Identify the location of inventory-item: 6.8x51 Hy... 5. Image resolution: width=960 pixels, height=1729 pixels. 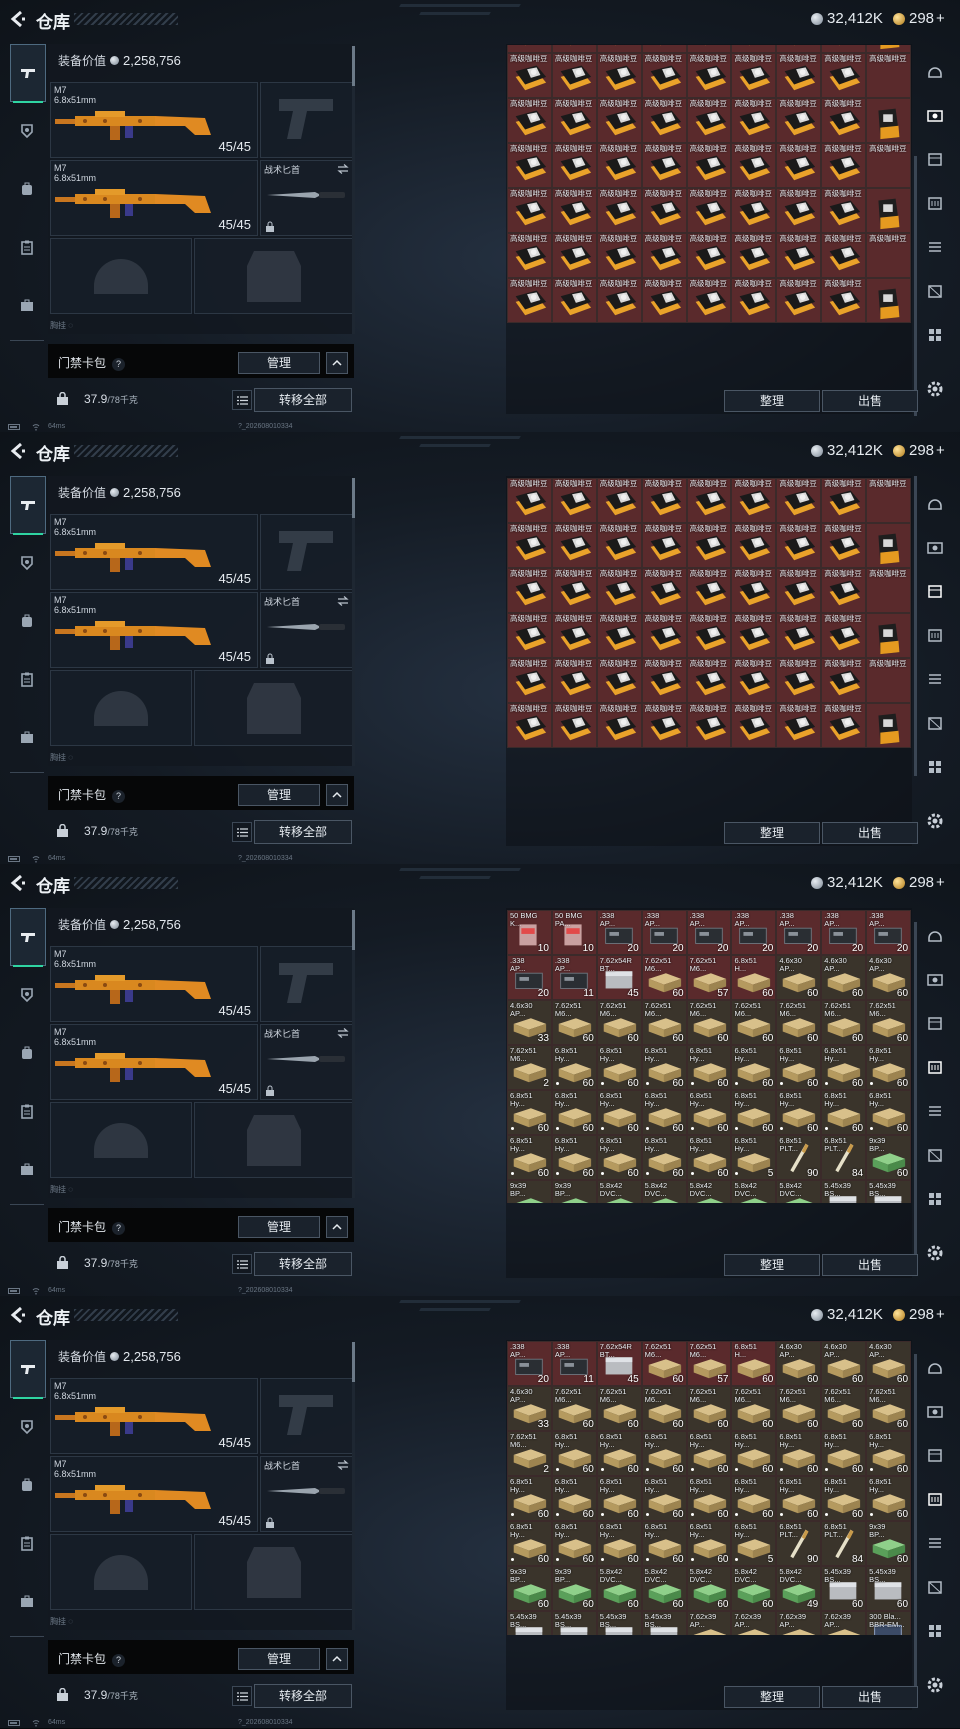
(754, 1157).